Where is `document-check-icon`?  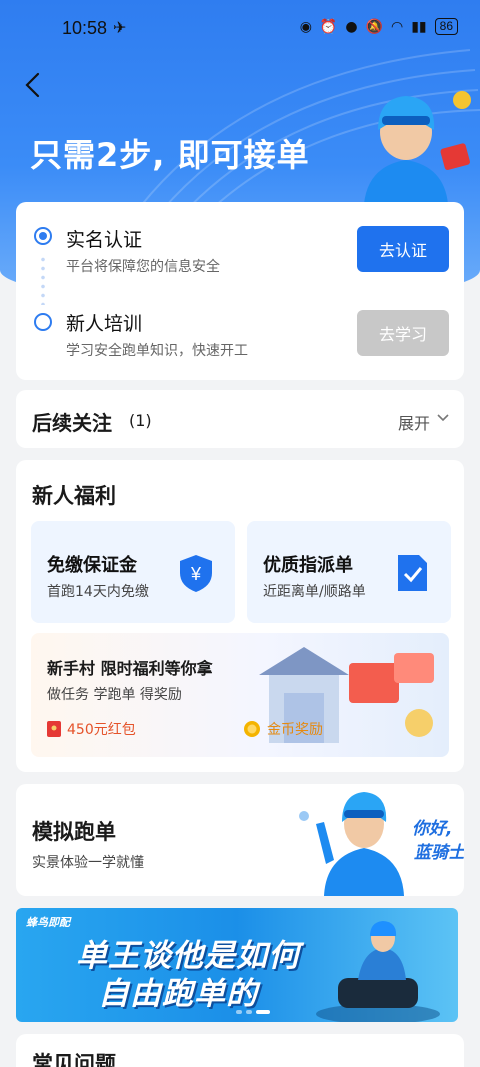
document-check-icon is located at coordinates (412, 573).